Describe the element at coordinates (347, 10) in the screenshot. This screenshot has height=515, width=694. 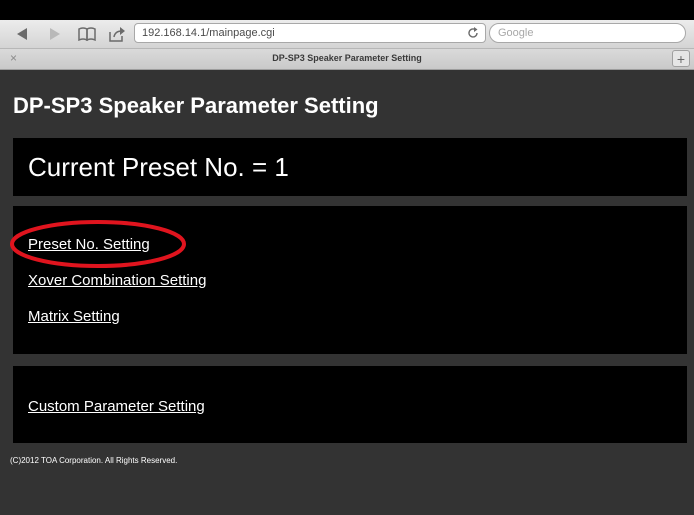
I see `status-bar` at that location.